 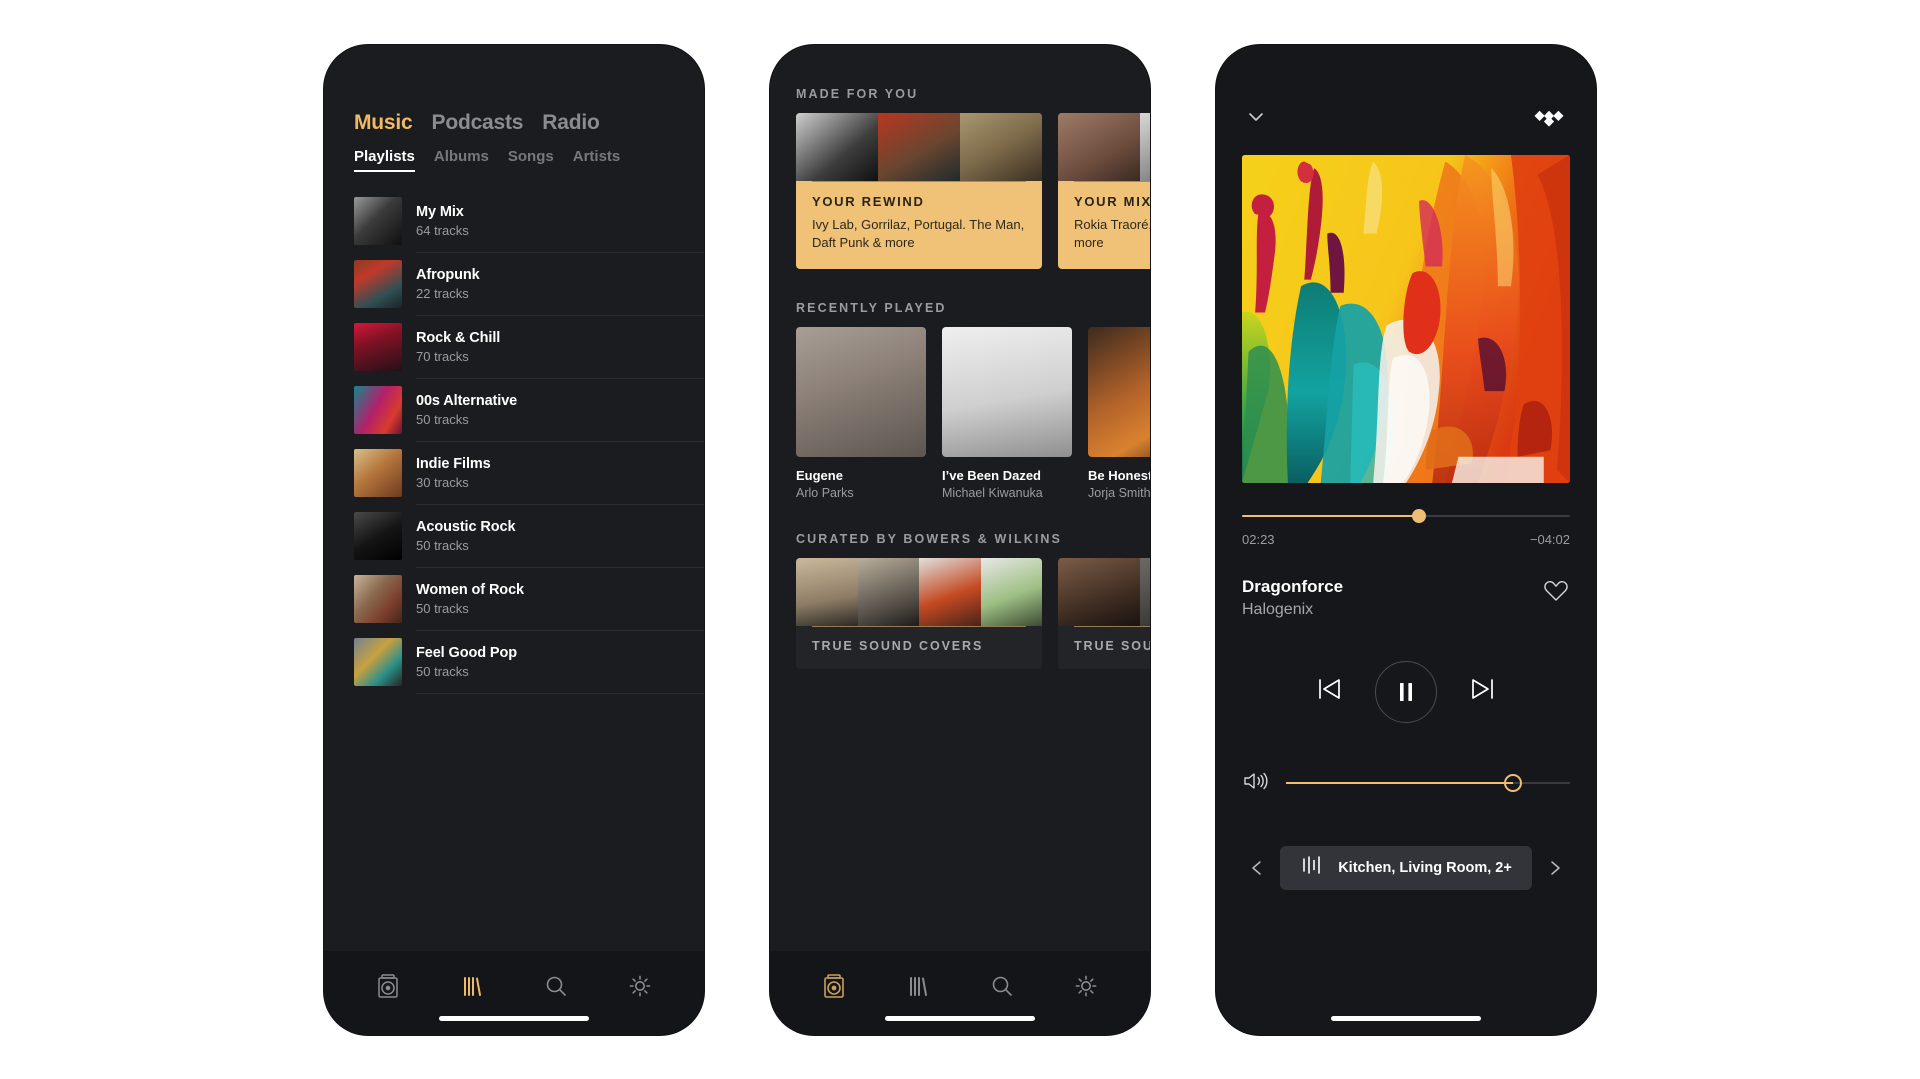 What do you see at coordinates (1513, 783) in the screenshot?
I see `volume-thumb` at bounding box center [1513, 783].